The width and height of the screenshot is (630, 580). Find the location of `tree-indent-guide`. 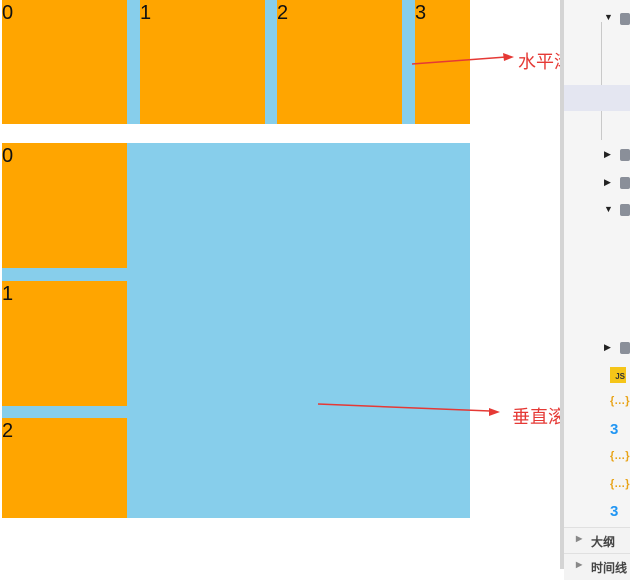

tree-indent-guide is located at coordinates (601, 81).